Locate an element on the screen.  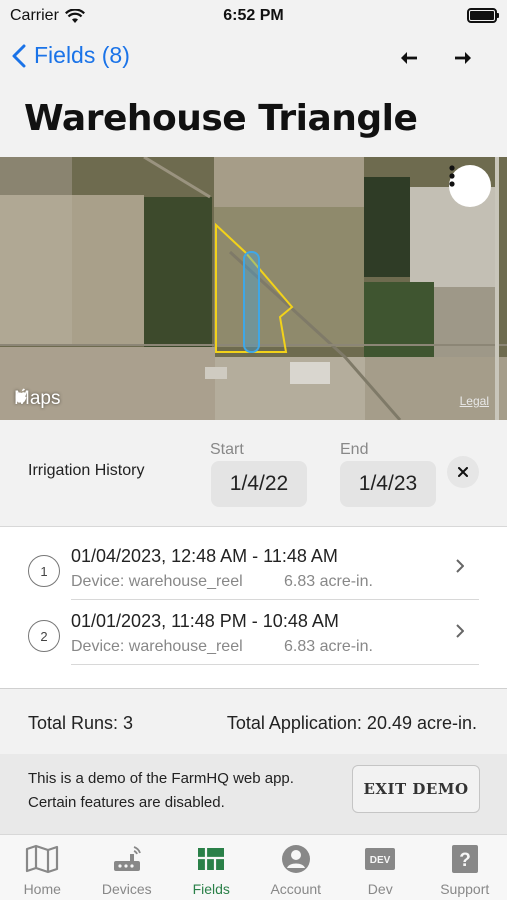
tab-home: Home is located at coordinates (42, 867).